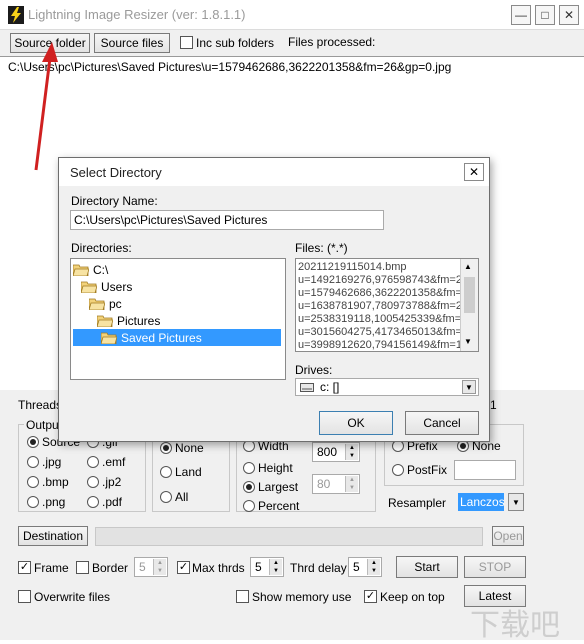 Image resolution: width=584 pixels, height=644 pixels. What do you see at coordinates (128, 320) in the screenshot?
I see `directory-item-pictures: Pictures` at bounding box center [128, 320].